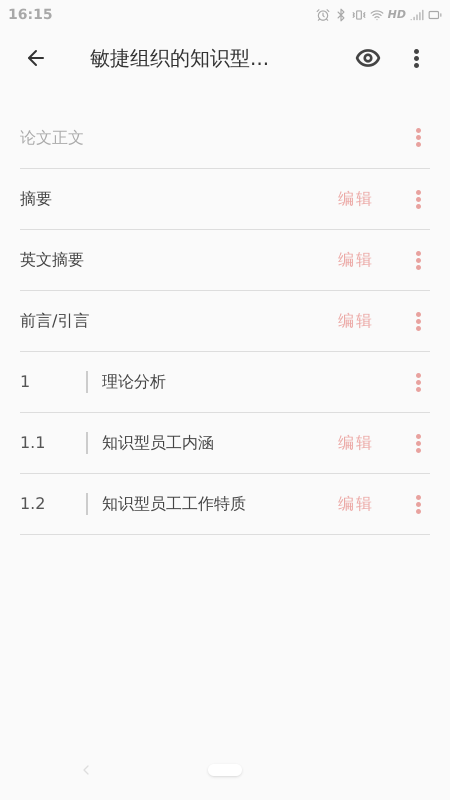 The image size is (450, 800). What do you see at coordinates (417, 15) in the screenshot?
I see `signal-icon` at bounding box center [417, 15].